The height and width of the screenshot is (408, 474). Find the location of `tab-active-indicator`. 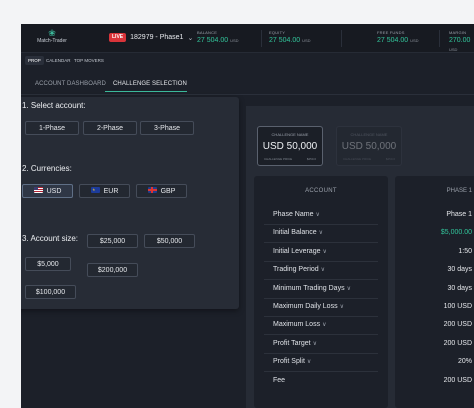

tab-active-indicator is located at coordinates (146, 91).